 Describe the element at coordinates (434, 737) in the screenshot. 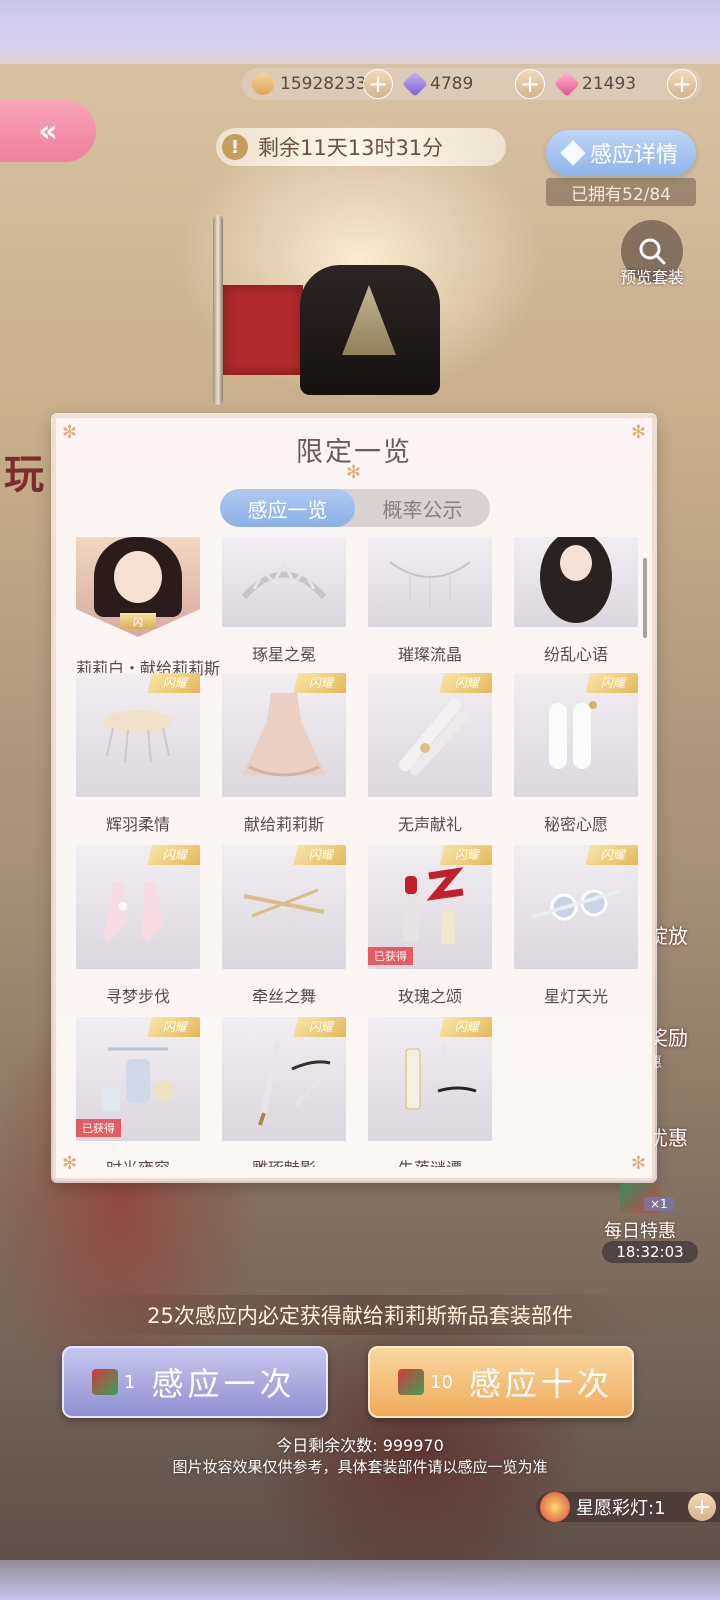

I see `gloves-icon` at that location.